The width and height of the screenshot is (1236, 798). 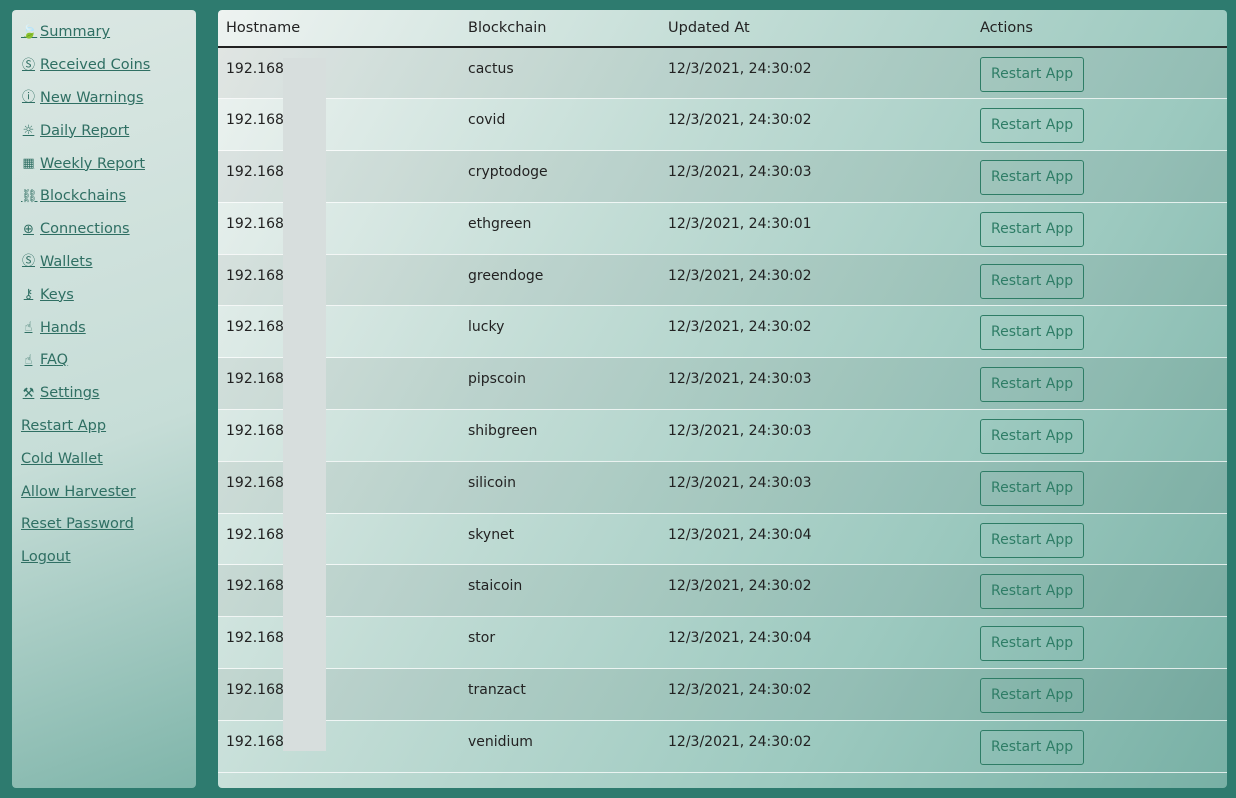 What do you see at coordinates (54, 360) in the screenshot?
I see `sidebar-item-label: FAQ` at bounding box center [54, 360].